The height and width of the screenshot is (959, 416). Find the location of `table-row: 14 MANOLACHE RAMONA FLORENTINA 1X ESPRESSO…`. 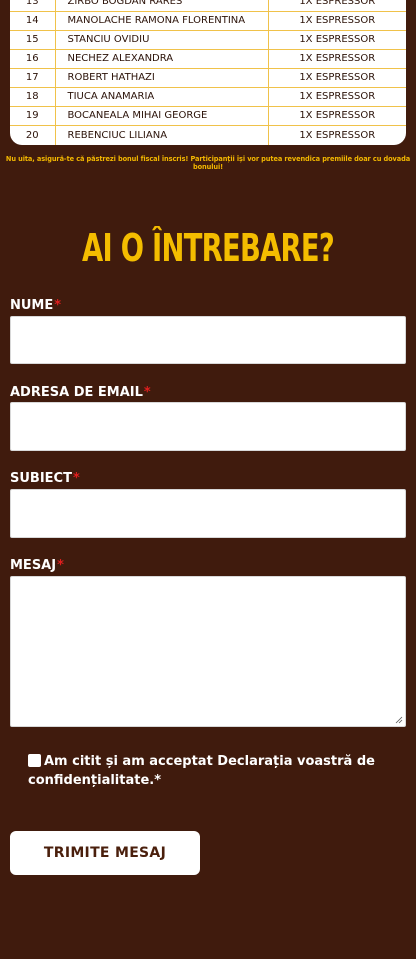

table-row: 14 MANOLACHE RAMONA FLORENTINA 1X ESPRESSO… is located at coordinates (208, 21).